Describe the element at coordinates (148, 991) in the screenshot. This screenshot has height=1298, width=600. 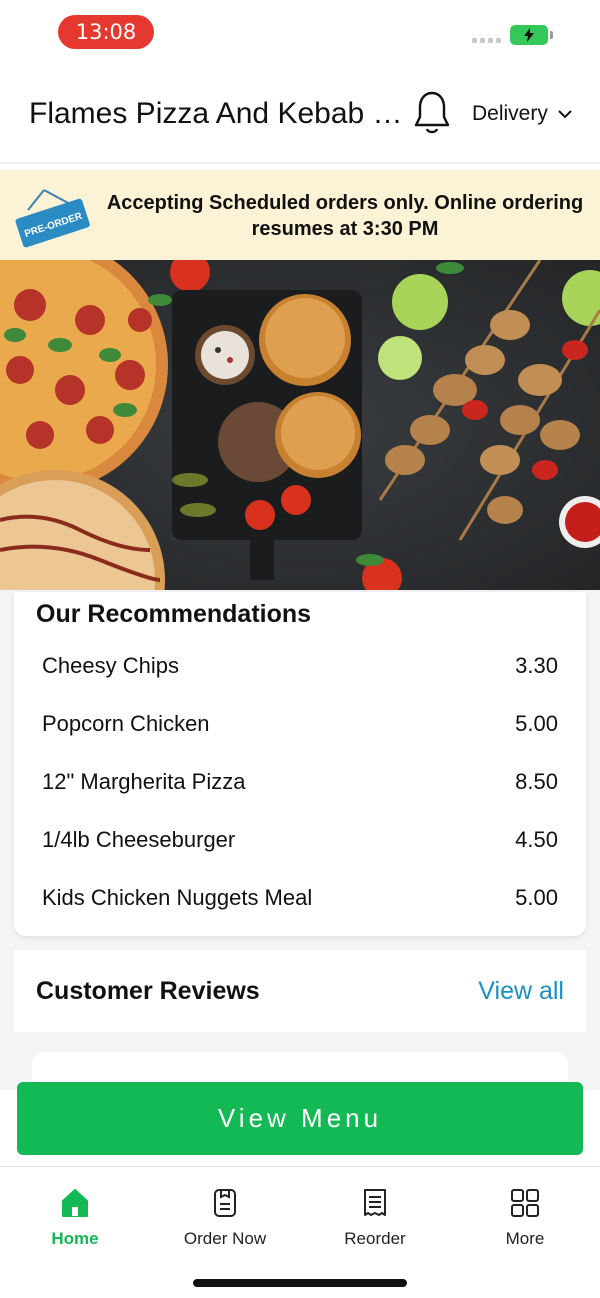
I see `reviews-title: Customer Reviews` at that location.